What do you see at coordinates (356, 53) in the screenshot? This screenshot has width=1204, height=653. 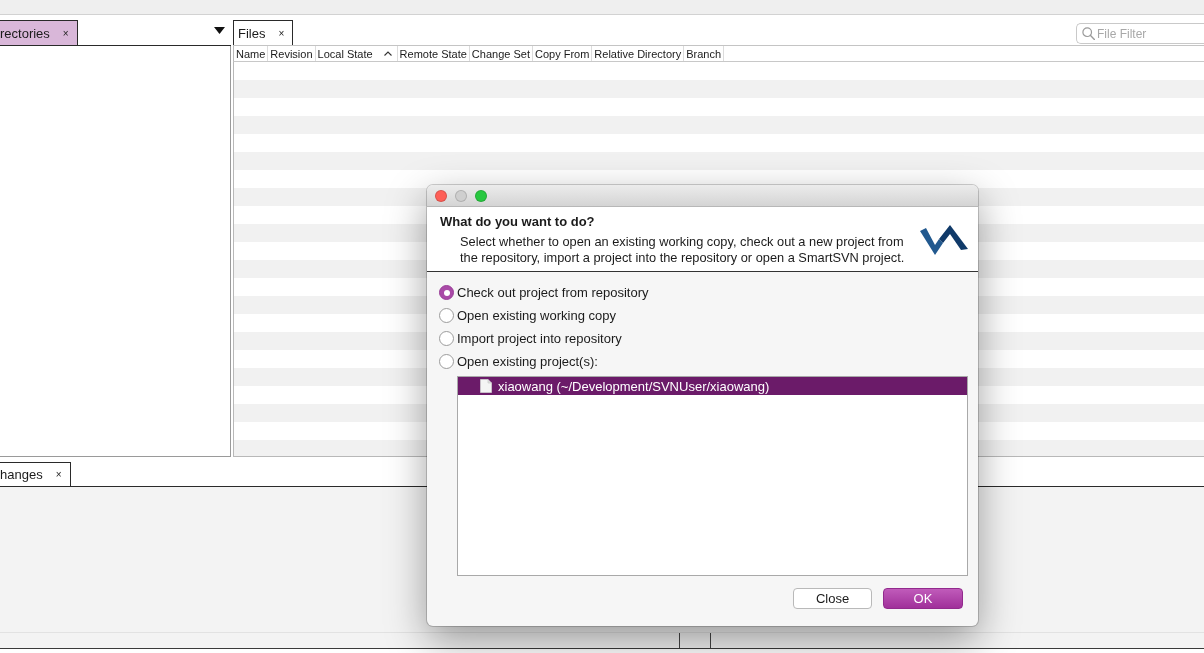 I see `column-header: Local State` at bounding box center [356, 53].